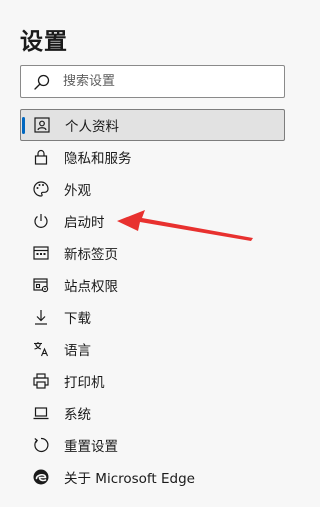 This screenshot has width=320, height=507. What do you see at coordinates (41, 157) in the screenshot?
I see `lock-icon` at bounding box center [41, 157].